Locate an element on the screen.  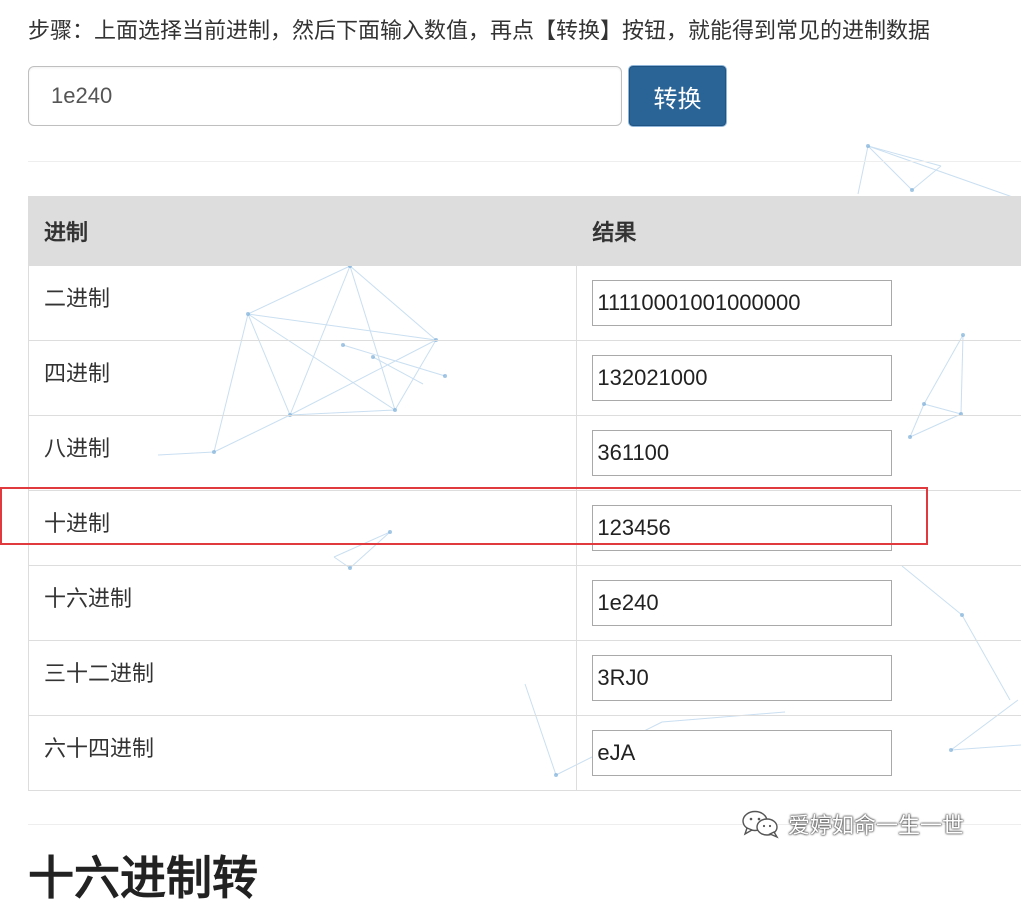
base-label: 十六进制 is located at coordinates (88, 599).